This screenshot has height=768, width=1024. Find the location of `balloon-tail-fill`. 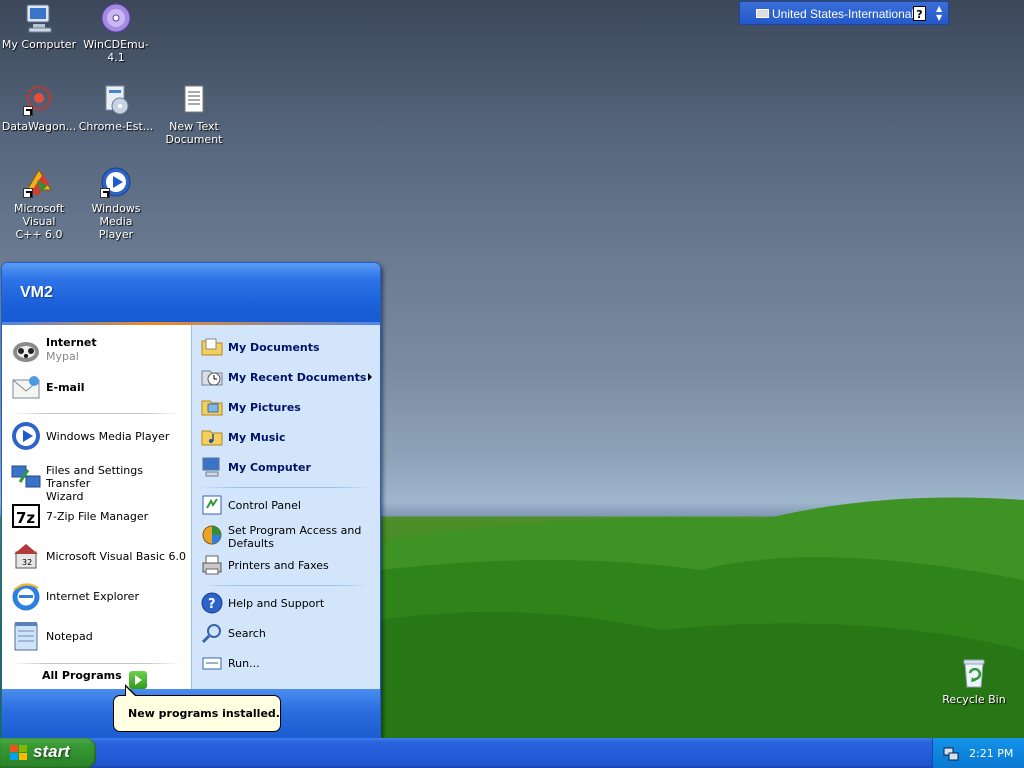

balloon-tail-fill is located at coordinates (131, 692).